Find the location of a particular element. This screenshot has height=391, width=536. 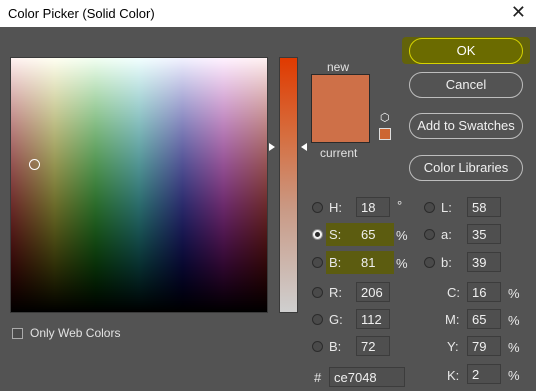

only-web-colors-checkbox is located at coordinates (17, 333).